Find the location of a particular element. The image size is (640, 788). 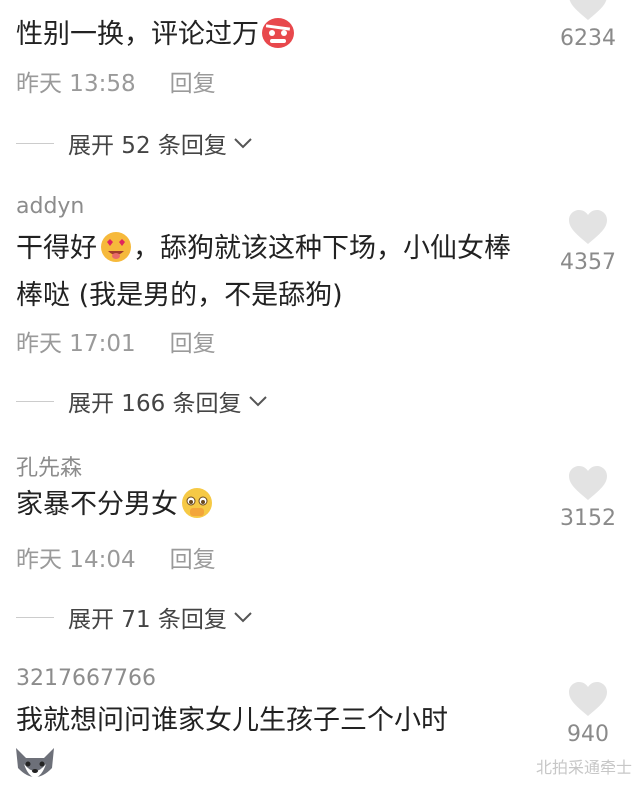

comment-meta: 昨天 13:58 回复 is located at coordinates (116, 81).